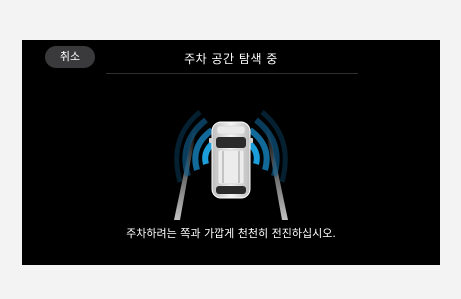  Describe the element at coordinates (231, 233) in the screenshot. I see `instruction-text: 주차하려는 쪽과 가깝게 천천히 전진하십시오.` at that location.